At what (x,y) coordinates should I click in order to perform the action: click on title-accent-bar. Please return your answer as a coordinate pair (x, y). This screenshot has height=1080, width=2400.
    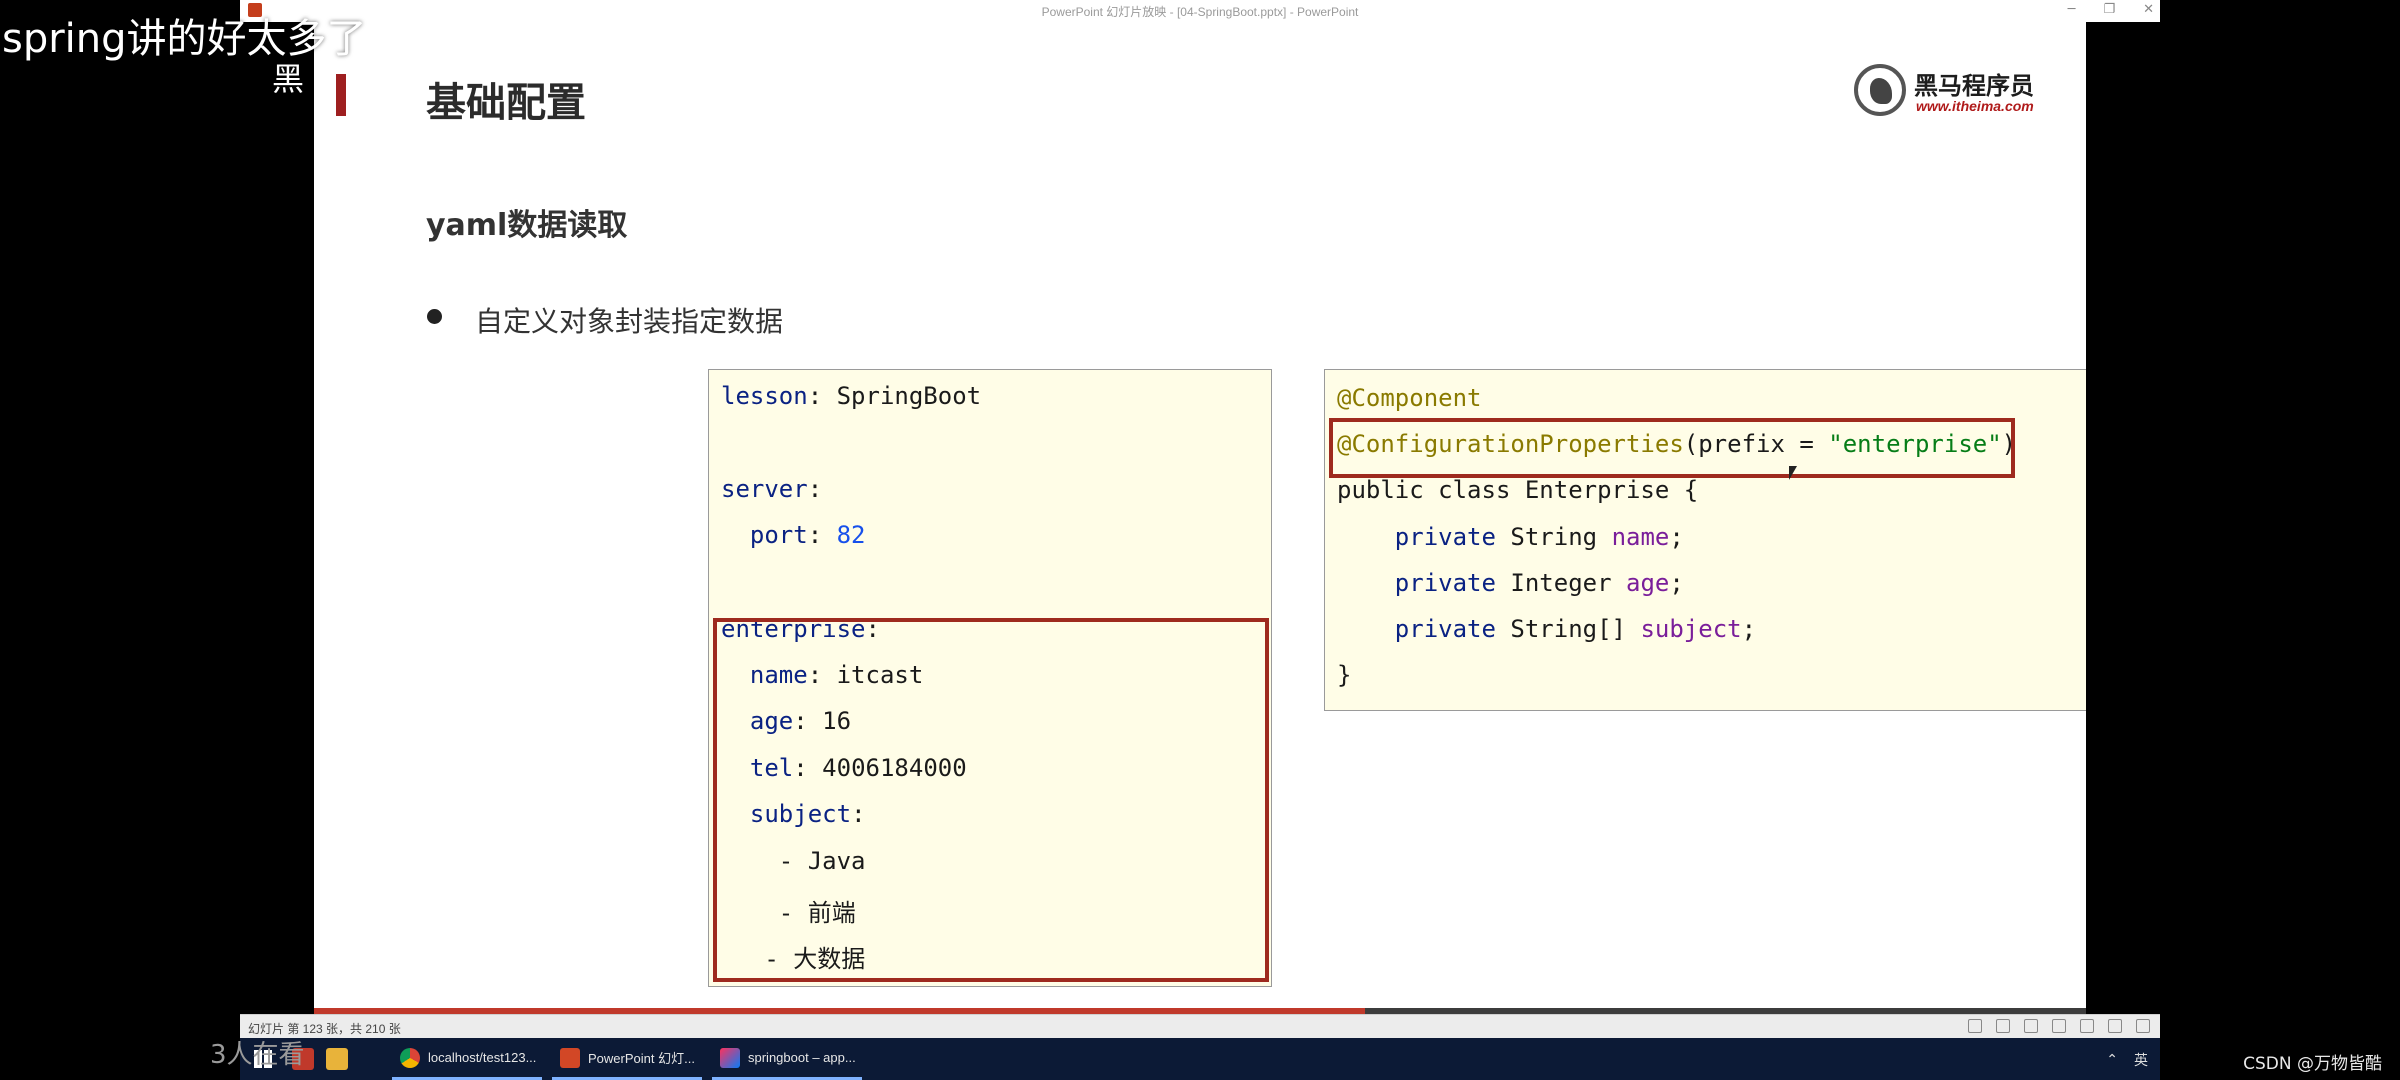
    Looking at the image, I should click on (341, 95).